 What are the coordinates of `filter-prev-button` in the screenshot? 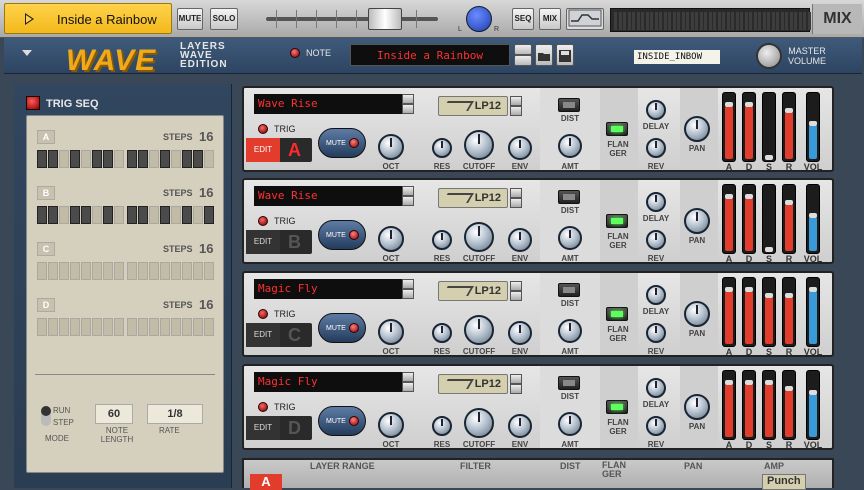 It's located at (516, 379).